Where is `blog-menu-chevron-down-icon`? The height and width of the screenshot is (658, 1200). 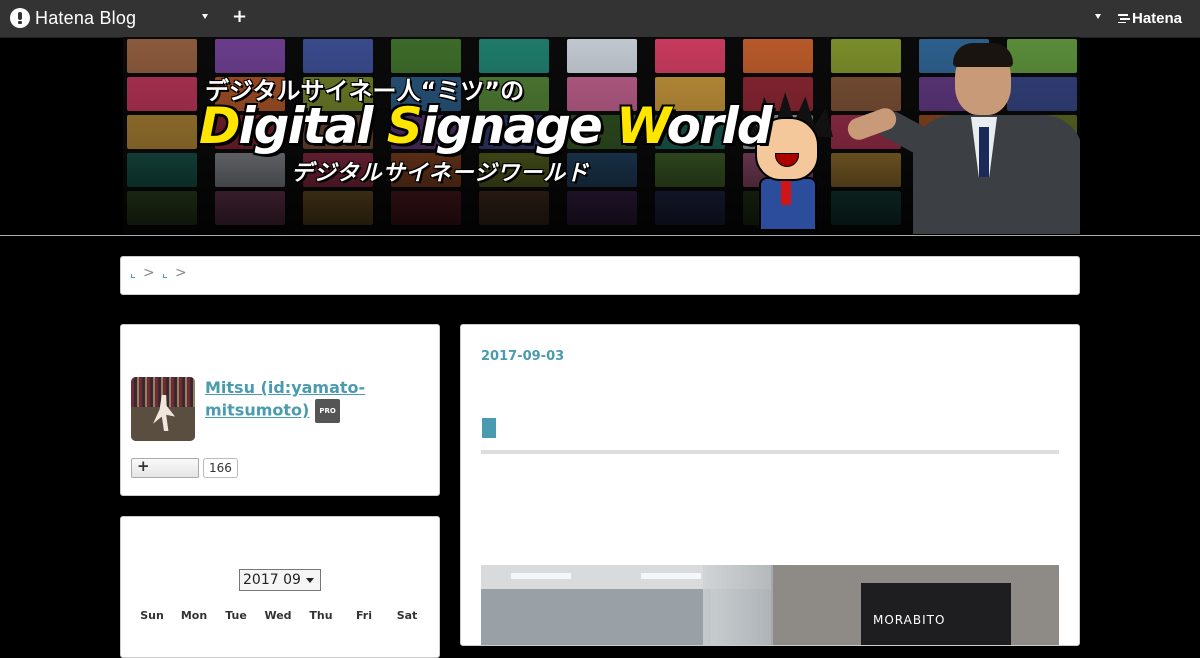
blog-menu-chevron-down-icon is located at coordinates (205, 16).